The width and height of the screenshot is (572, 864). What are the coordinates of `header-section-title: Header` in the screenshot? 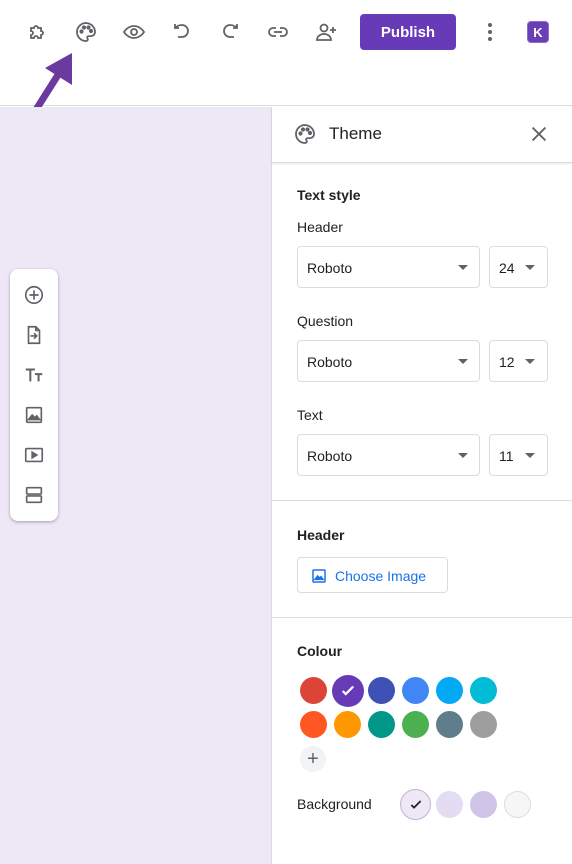 It's located at (321, 535).